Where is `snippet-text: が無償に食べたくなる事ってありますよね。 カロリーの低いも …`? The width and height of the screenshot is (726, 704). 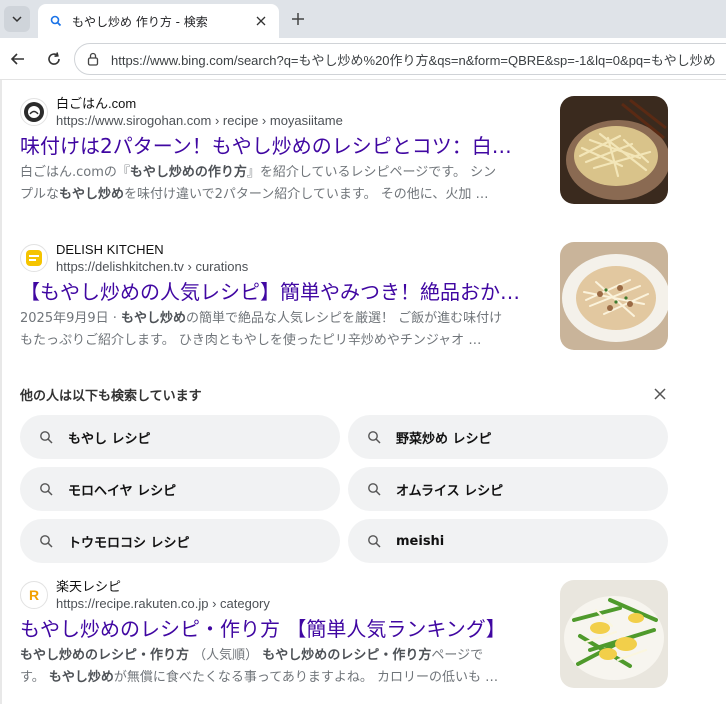 snippet-text: が無償に食べたくなる事ってありますよね。 カロリーの低いも … is located at coordinates (306, 677).